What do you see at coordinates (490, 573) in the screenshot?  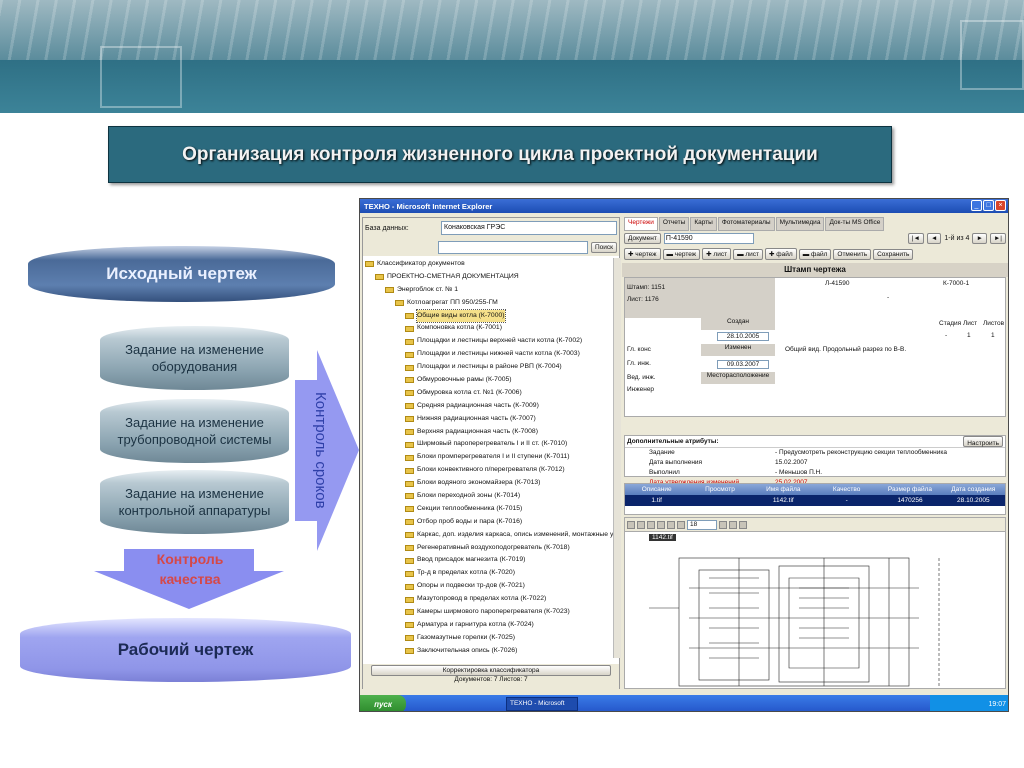 I see `tree-node: Тр-д в пределах котла (К-7020)` at bounding box center [490, 573].